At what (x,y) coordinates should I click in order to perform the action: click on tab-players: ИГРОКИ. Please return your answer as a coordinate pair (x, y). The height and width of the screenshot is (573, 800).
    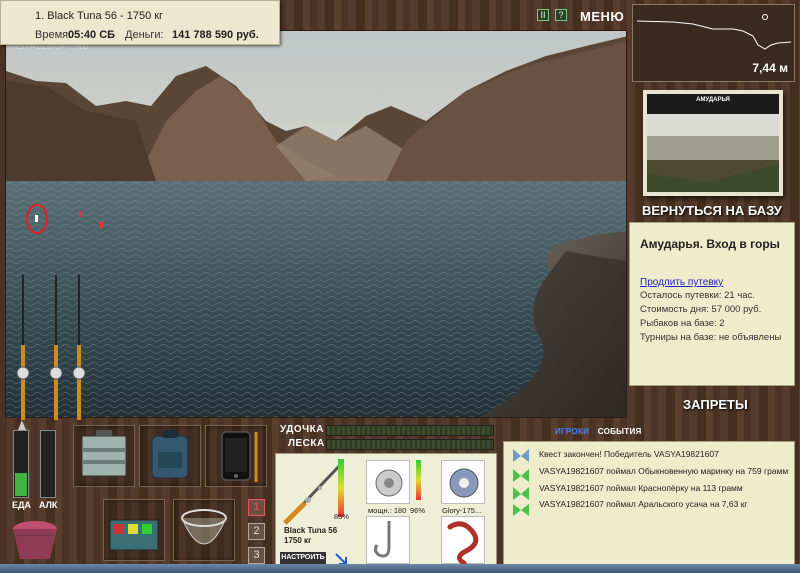
    Looking at the image, I should click on (572, 431).